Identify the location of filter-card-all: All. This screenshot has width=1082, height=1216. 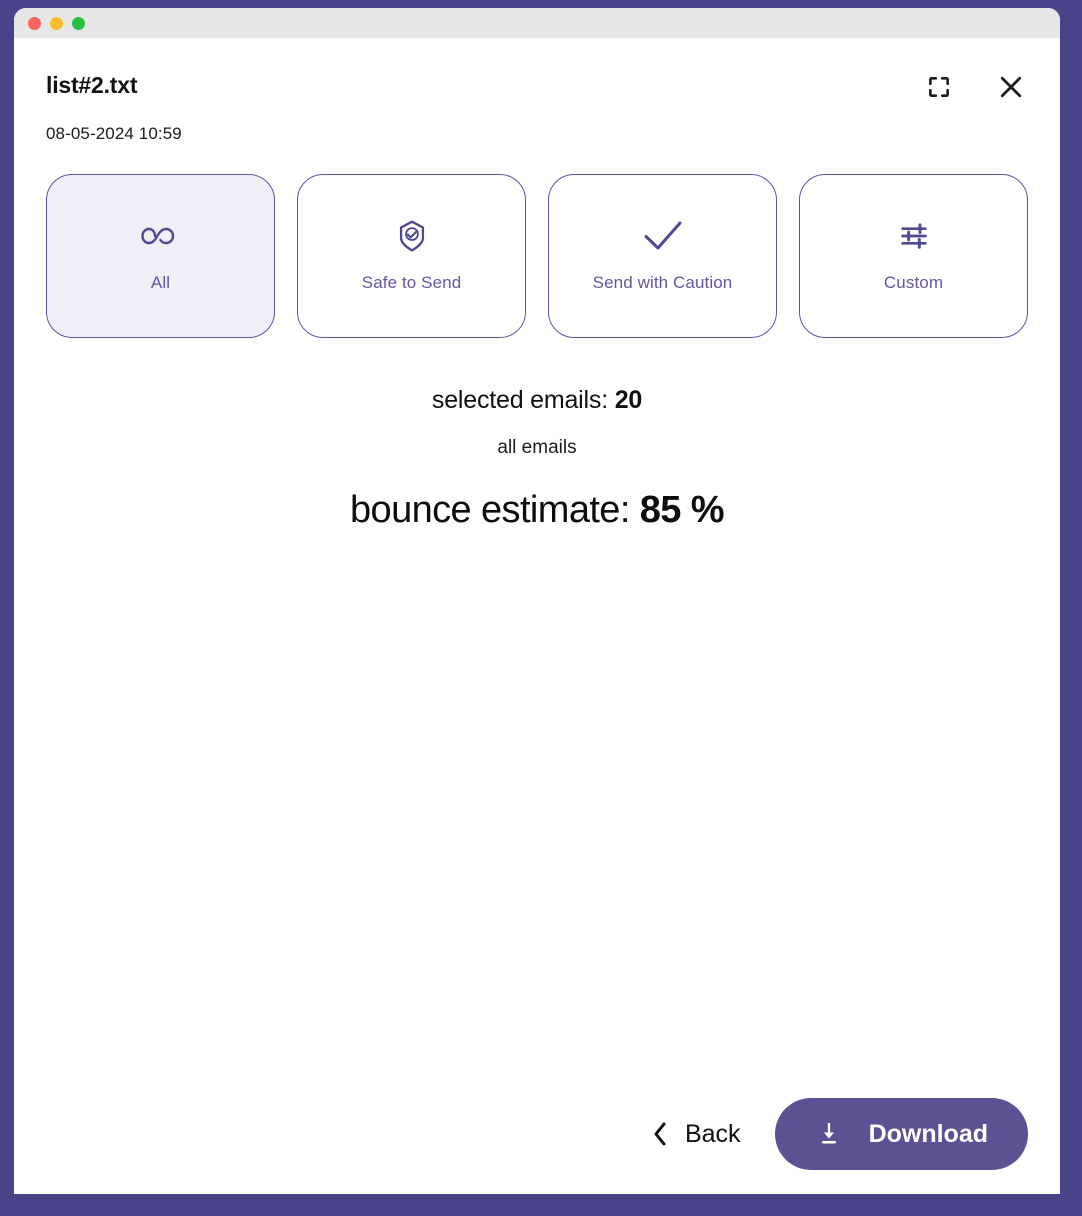
(160, 256).